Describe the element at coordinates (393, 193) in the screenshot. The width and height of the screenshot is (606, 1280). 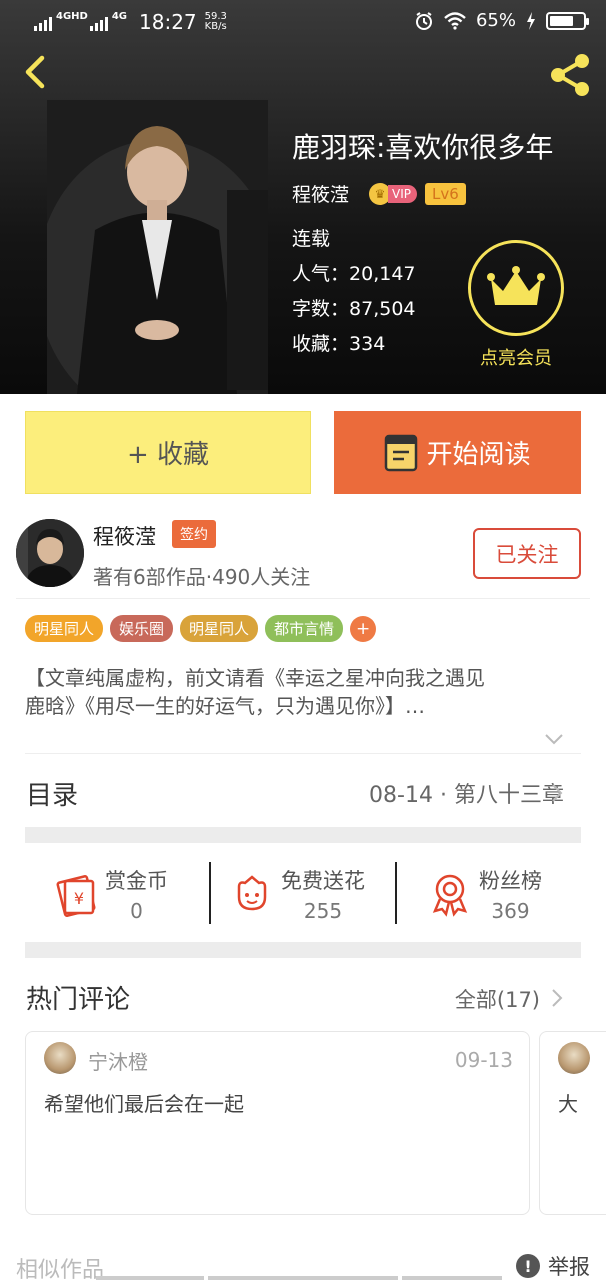
I see `vip-badge: ♛ VIP` at that location.